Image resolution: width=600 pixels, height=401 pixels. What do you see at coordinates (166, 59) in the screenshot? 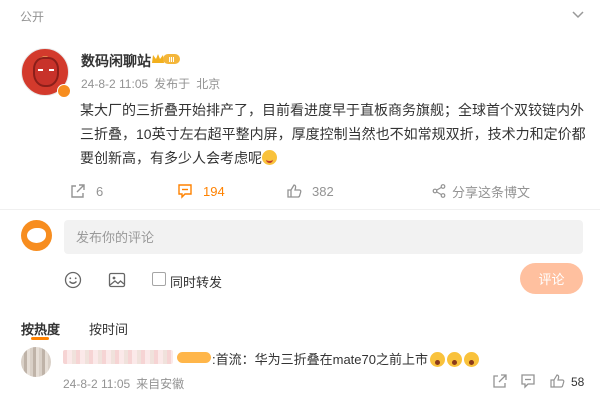
I see `member-crown-icon: III` at bounding box center [166, 59].